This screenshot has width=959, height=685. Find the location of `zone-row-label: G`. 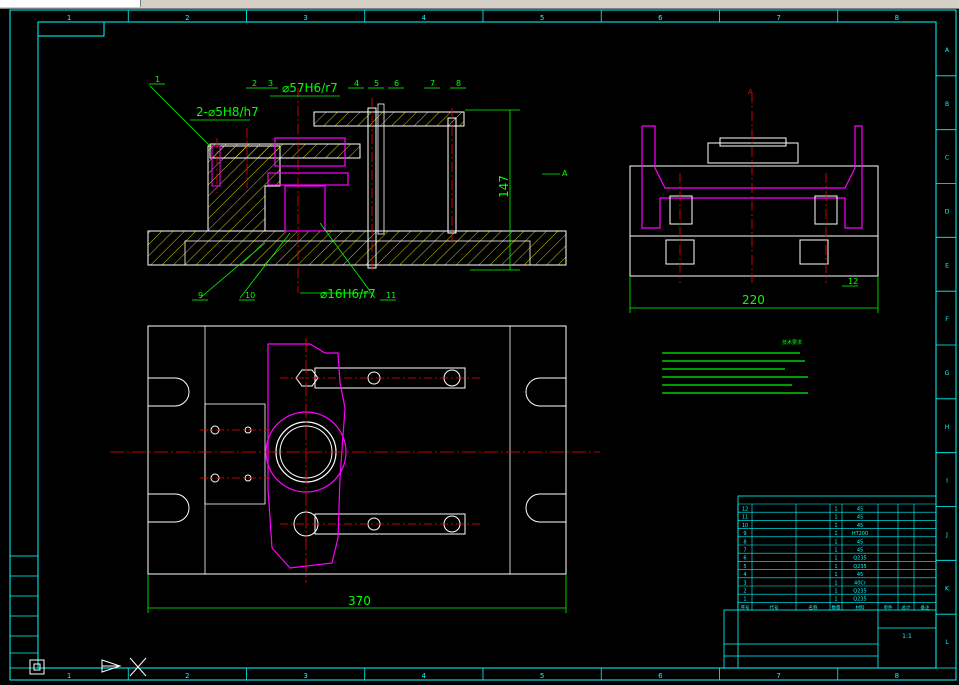

zone-row-label: G is located at coordinates (947, 373).